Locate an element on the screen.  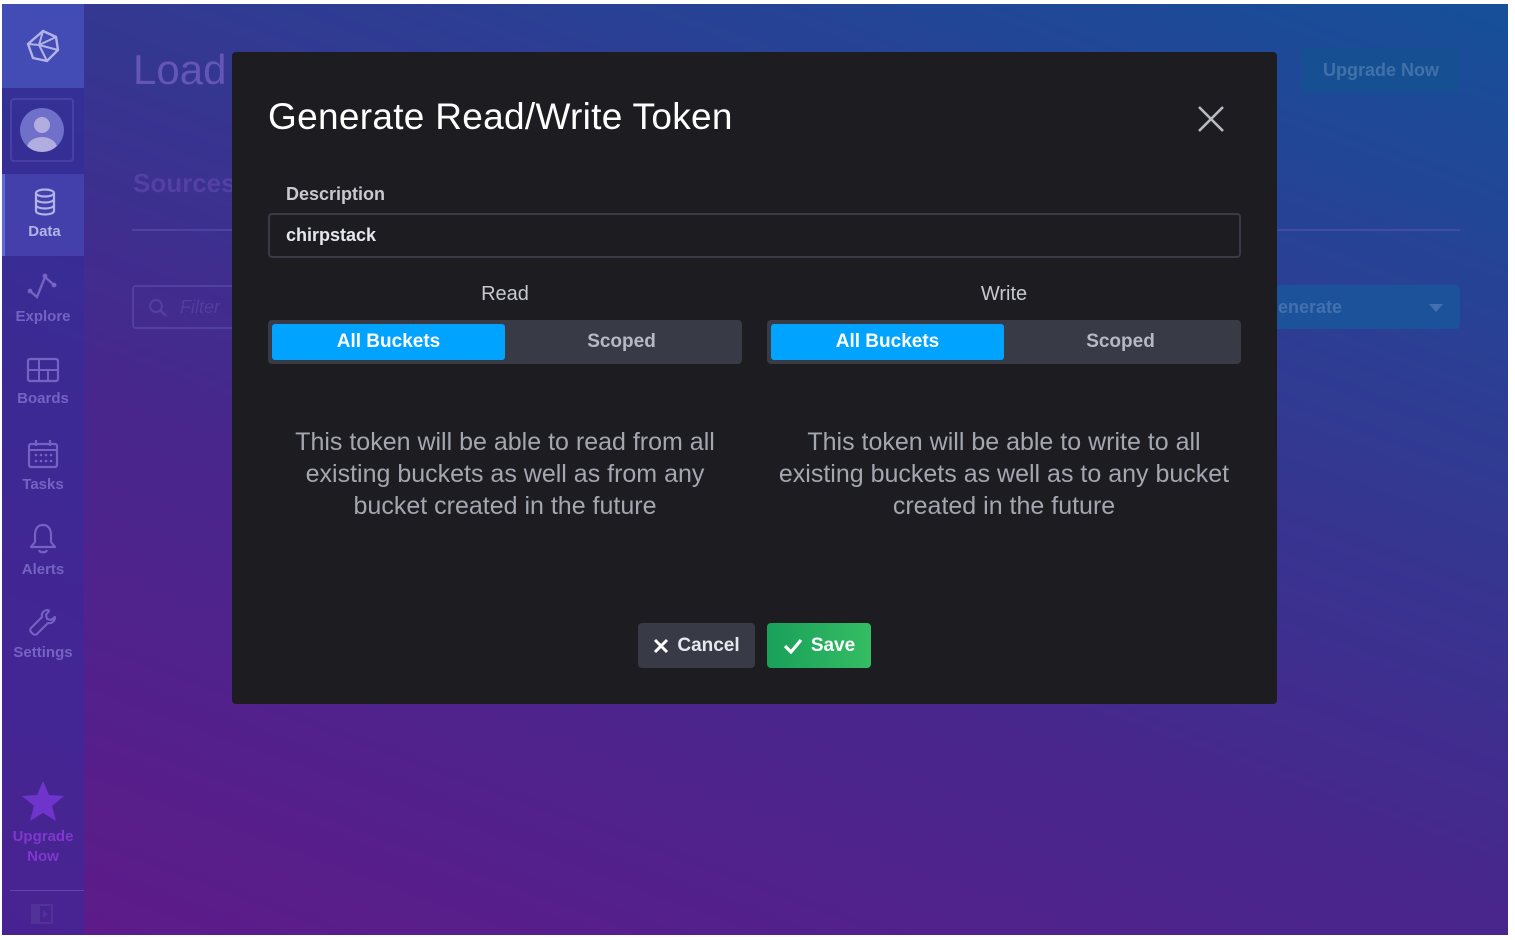
write-all-buckets-option: All Buckets is located at coordinates (887, 342).